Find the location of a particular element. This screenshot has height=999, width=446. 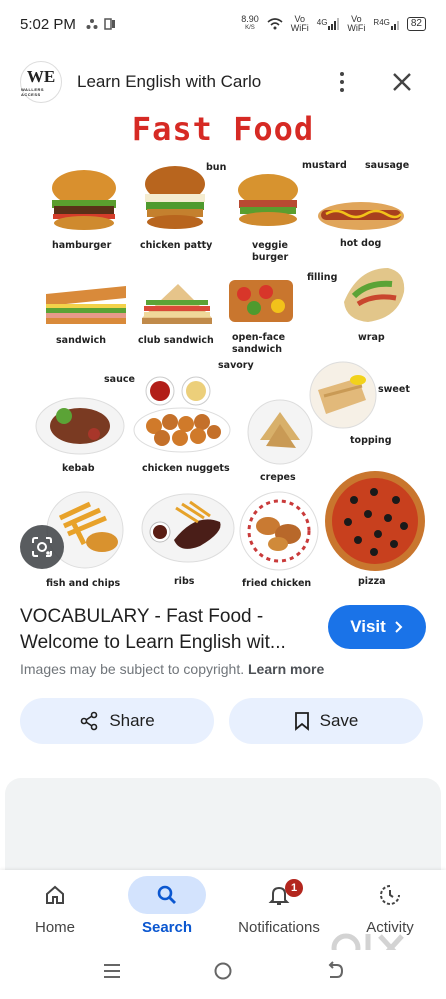

site-logo: WE WALLERS ACCESS is located at coordinates (41, 82).